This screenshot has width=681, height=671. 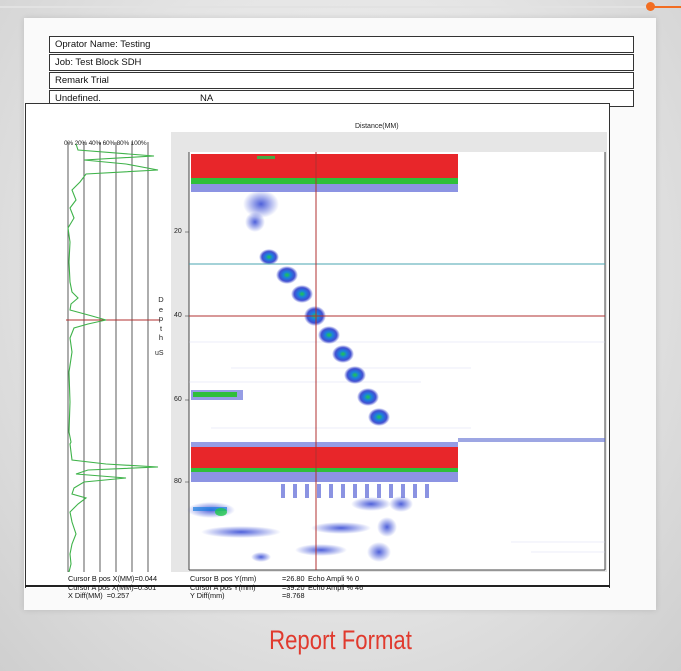 What do you see at coordinates (178, 315) in the screenshot?
I see `depth-tick-label: 40` at bounding box center [178, 315].